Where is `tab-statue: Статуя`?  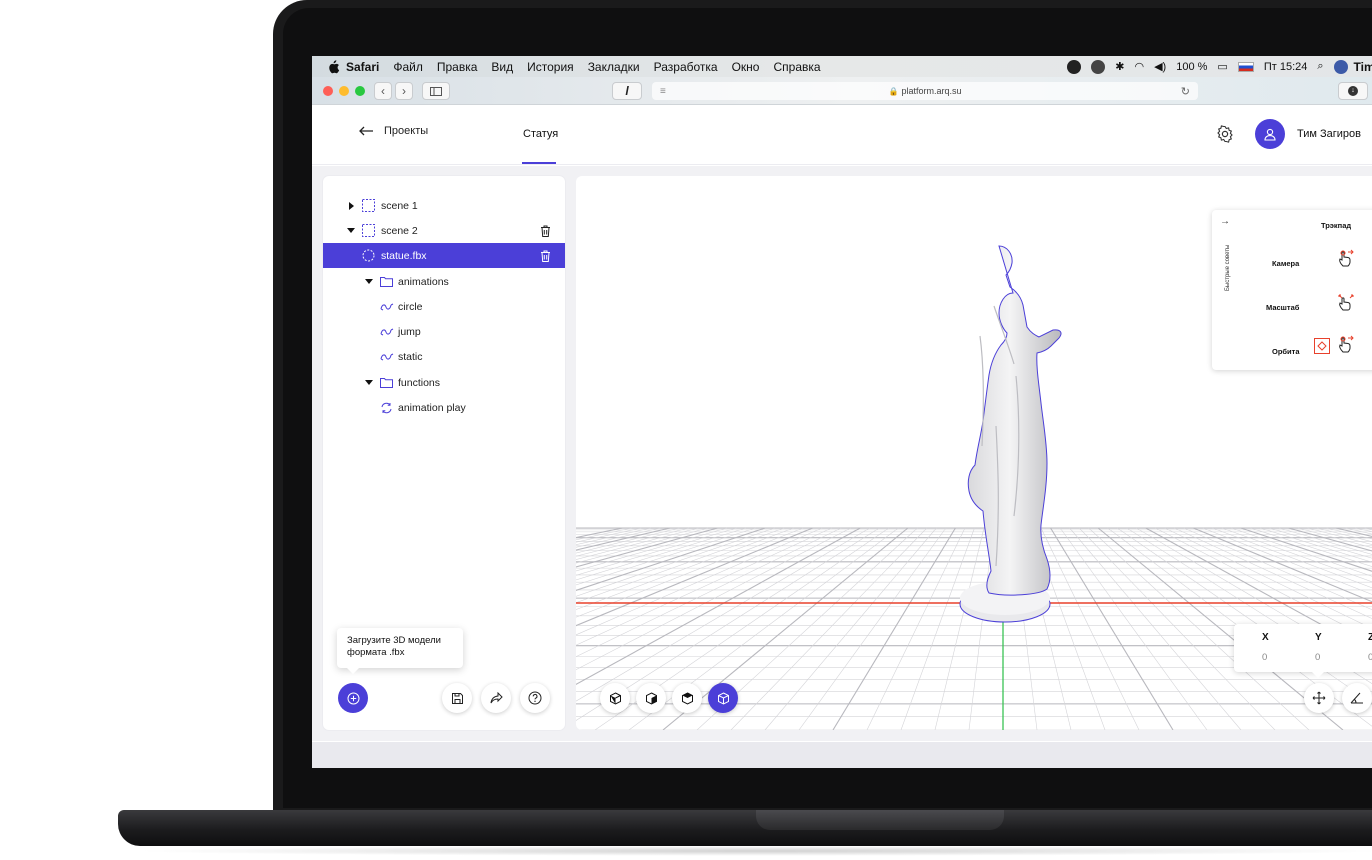
tab-statue: Статуя is located at coordinates (540, 134).